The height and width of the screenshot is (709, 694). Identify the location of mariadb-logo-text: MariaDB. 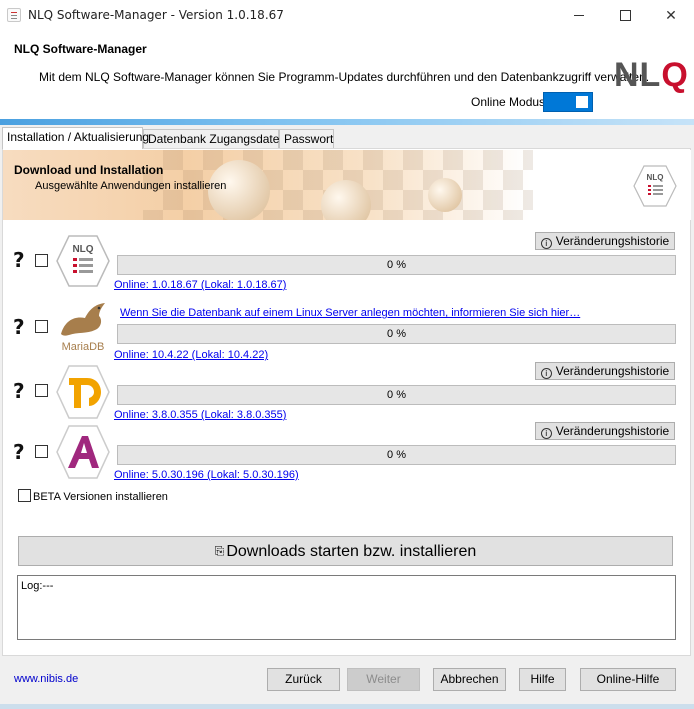
(83, 347).